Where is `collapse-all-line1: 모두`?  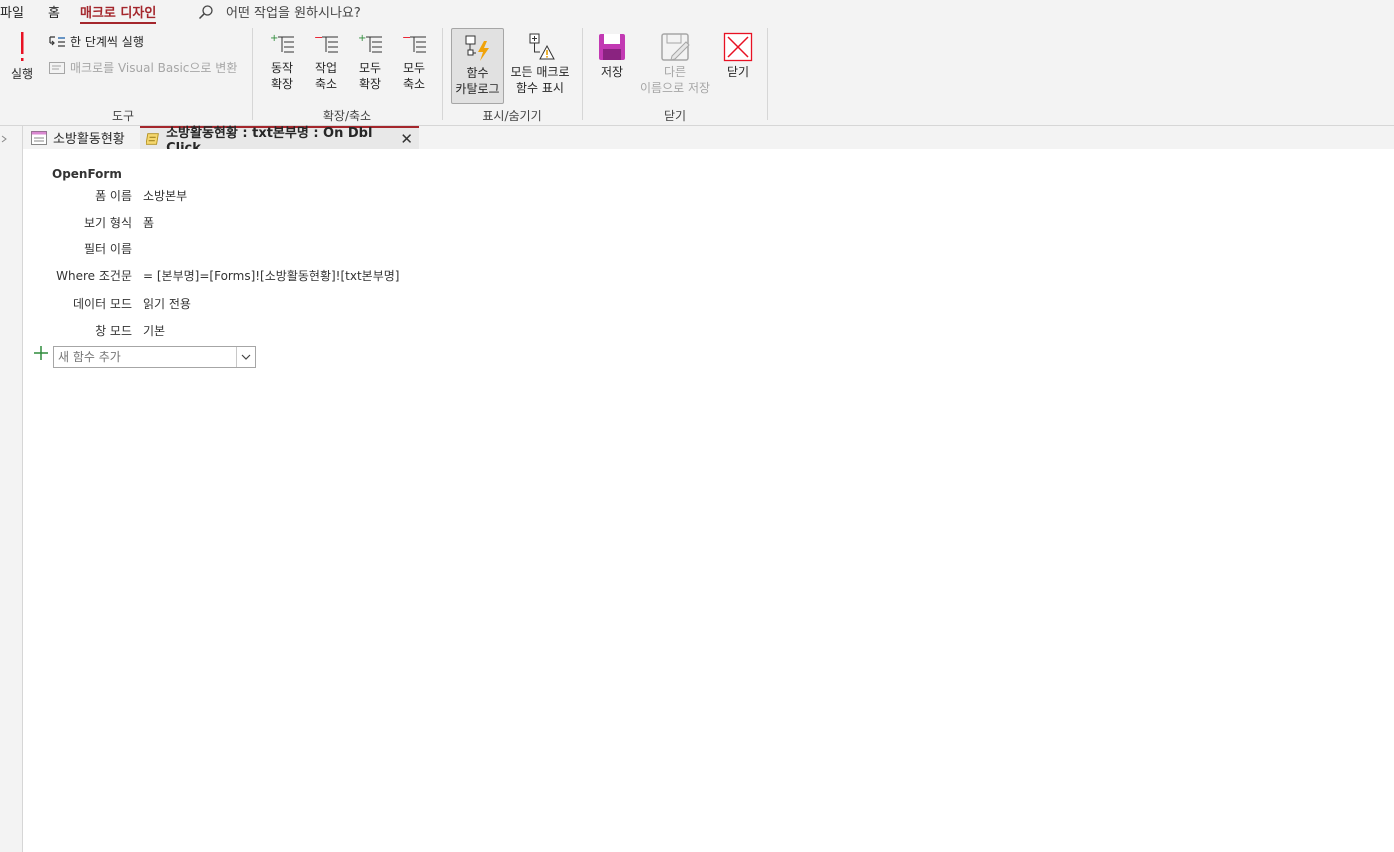 collapse-all-line1: 모두 is located at coordinates (414, 68).